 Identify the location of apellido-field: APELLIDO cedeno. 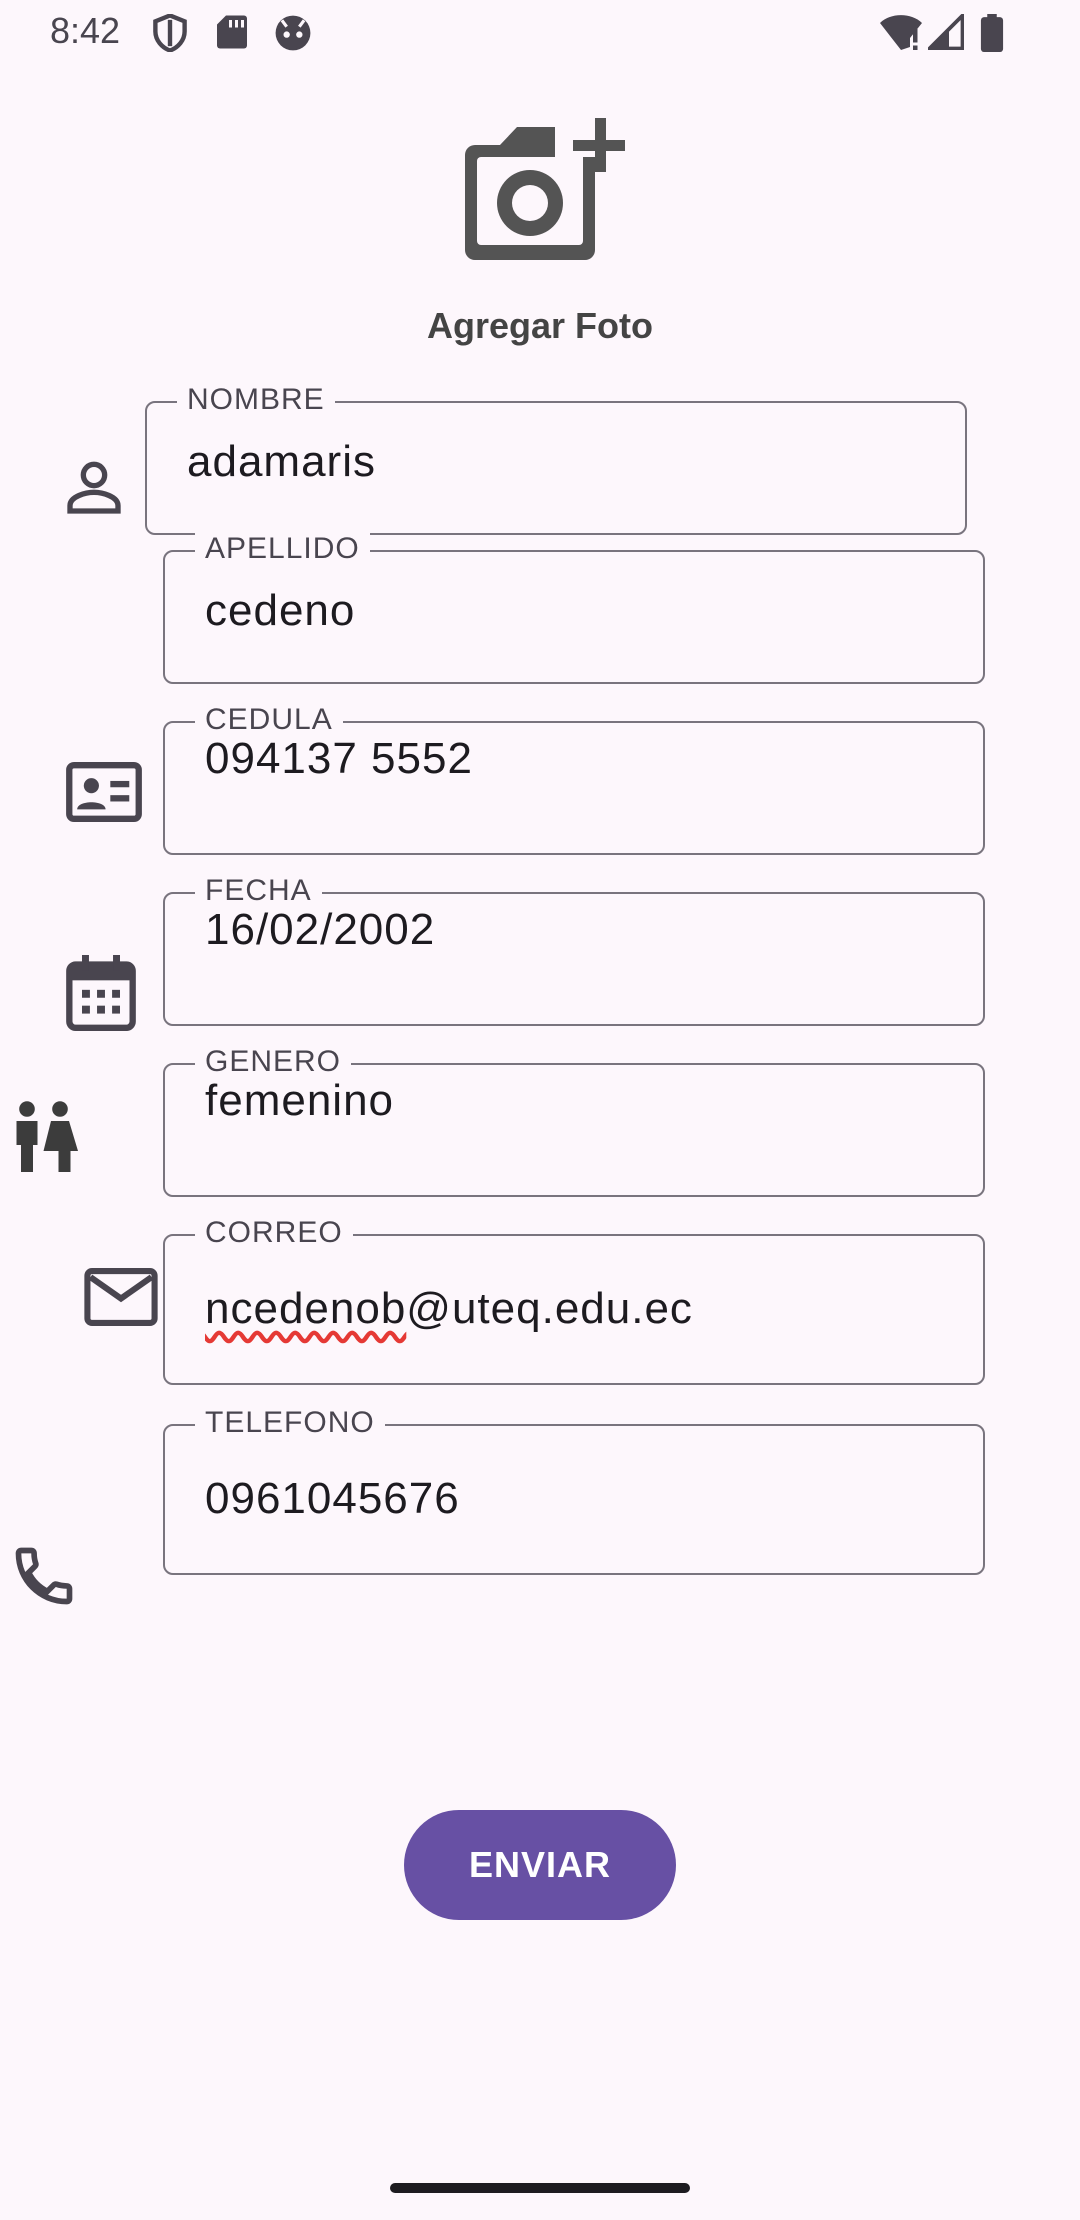
(574, 608).